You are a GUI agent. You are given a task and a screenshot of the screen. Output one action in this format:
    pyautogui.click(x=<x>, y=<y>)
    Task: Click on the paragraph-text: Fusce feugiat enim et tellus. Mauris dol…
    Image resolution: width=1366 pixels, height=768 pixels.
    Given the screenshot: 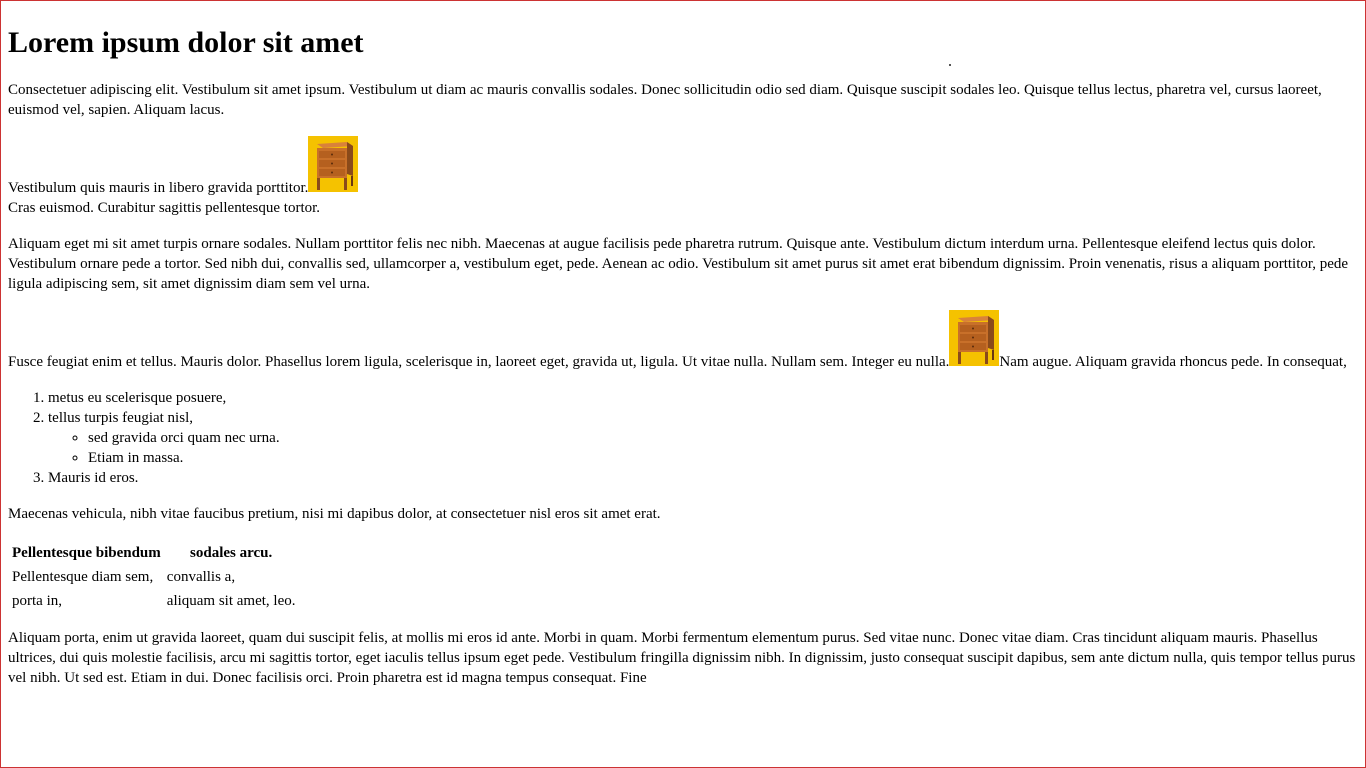 What is the action you would take?
    pyautogui.click(x=479, y=362)
    